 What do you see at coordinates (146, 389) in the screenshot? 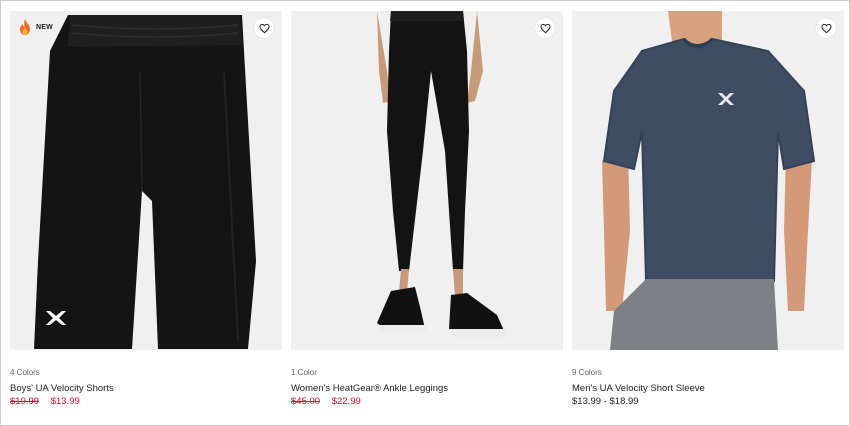
I see `product-name-link: Boys' UA Velocity Shorts` at bounding box center [146, 389].